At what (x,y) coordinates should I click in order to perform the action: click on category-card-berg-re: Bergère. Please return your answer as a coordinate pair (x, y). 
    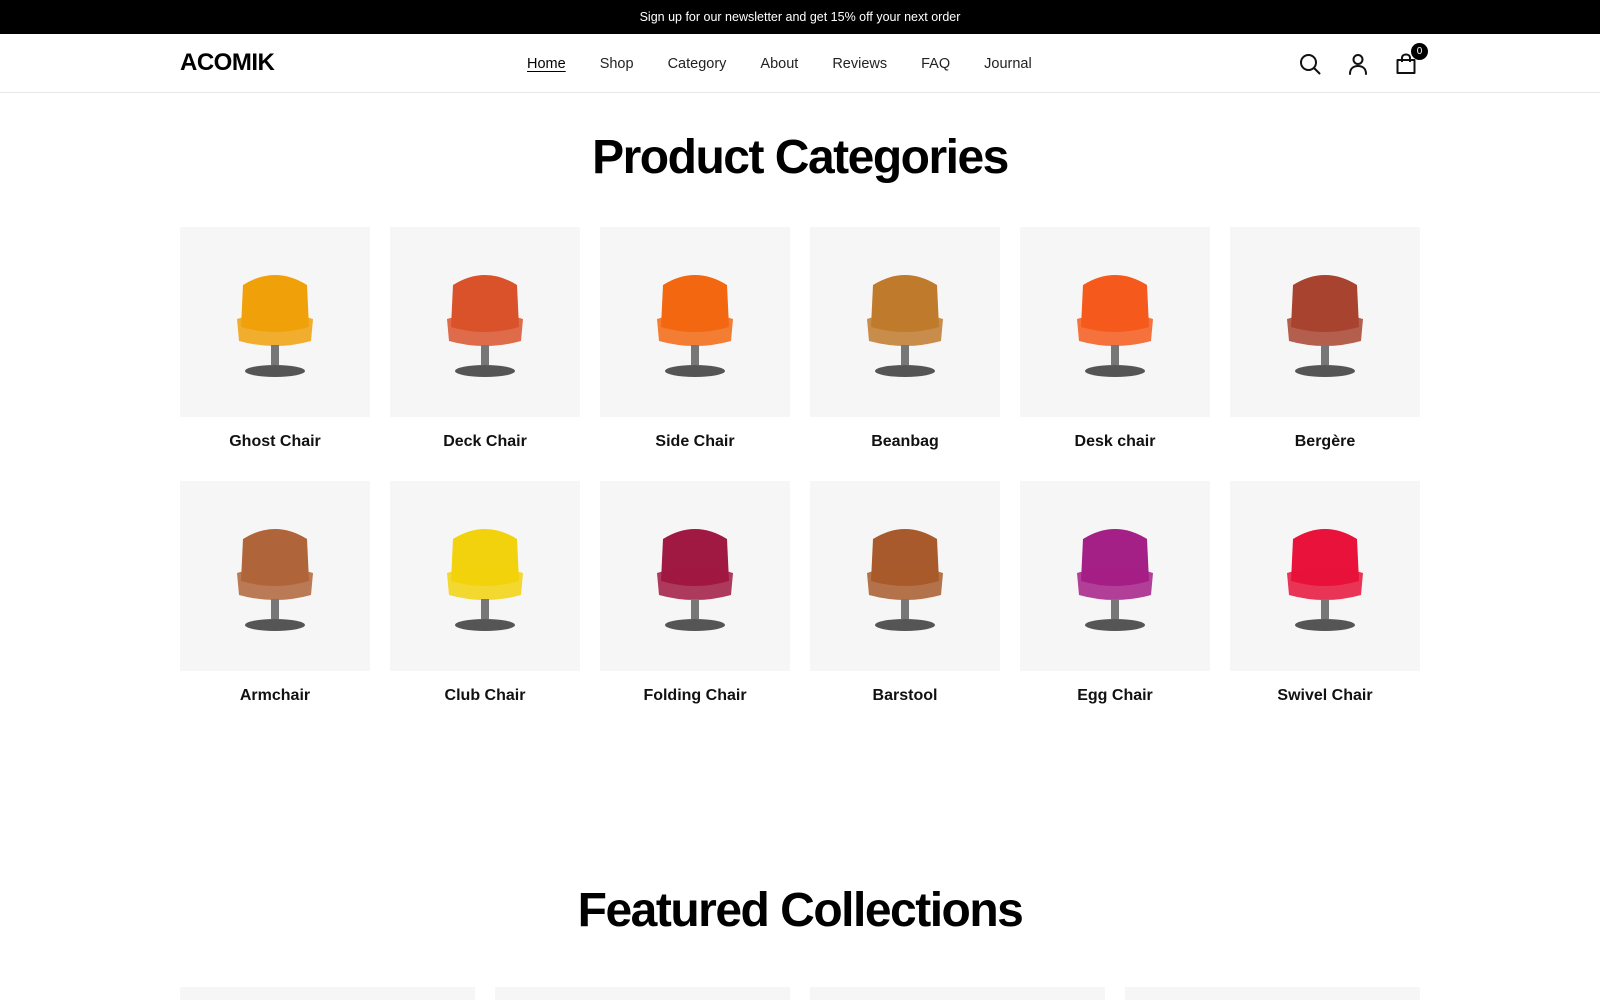
    Looking at the image, I should click on (1325, 354).